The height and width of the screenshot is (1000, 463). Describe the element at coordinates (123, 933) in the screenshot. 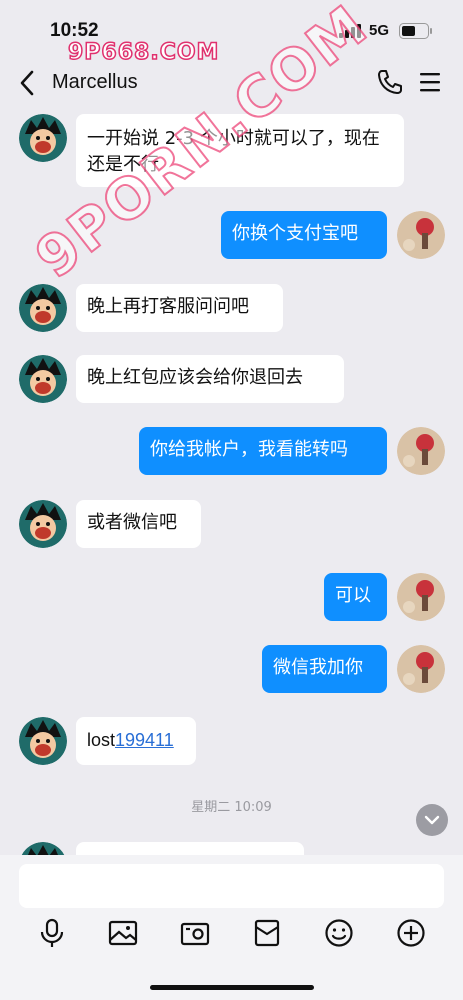

I see `image-icon` at that location.